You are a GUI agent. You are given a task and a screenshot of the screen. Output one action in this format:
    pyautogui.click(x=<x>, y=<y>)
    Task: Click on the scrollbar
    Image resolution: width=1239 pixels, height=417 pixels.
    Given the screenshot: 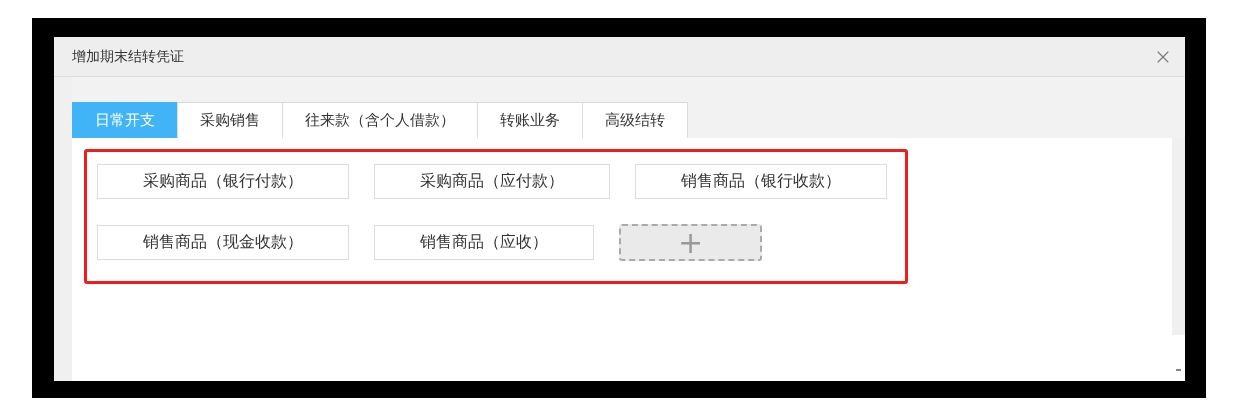 What is the action you would take?
    pyautogui.click(x=1178, y=236)
    